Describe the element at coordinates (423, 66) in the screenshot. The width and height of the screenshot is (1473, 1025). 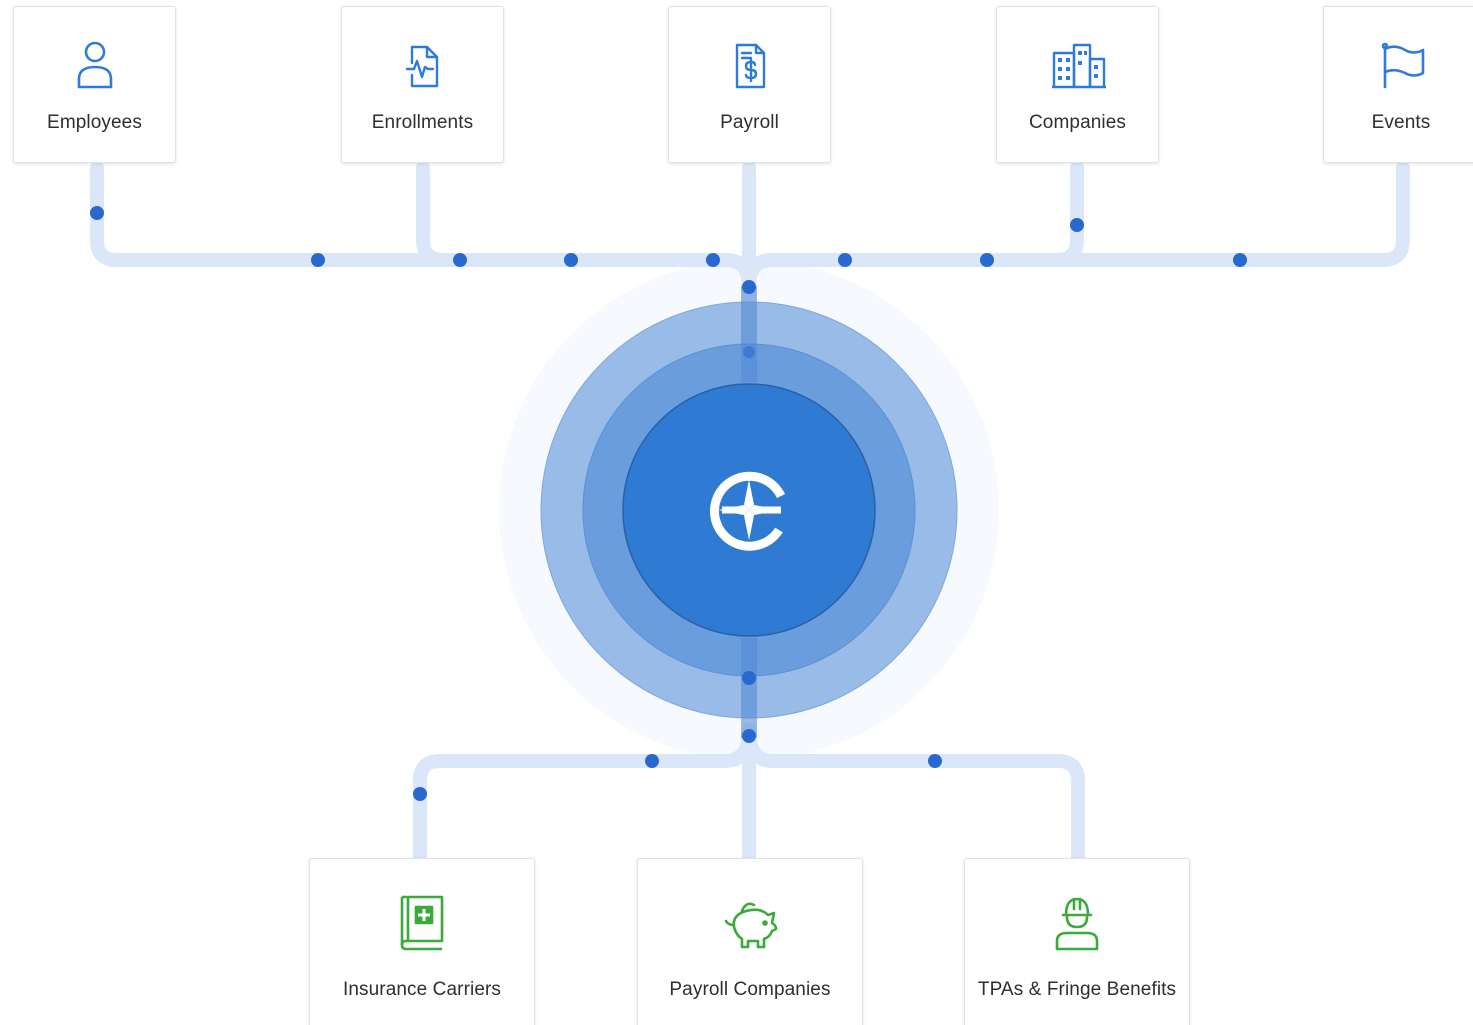
I see `document-pulse-icon` at that location.